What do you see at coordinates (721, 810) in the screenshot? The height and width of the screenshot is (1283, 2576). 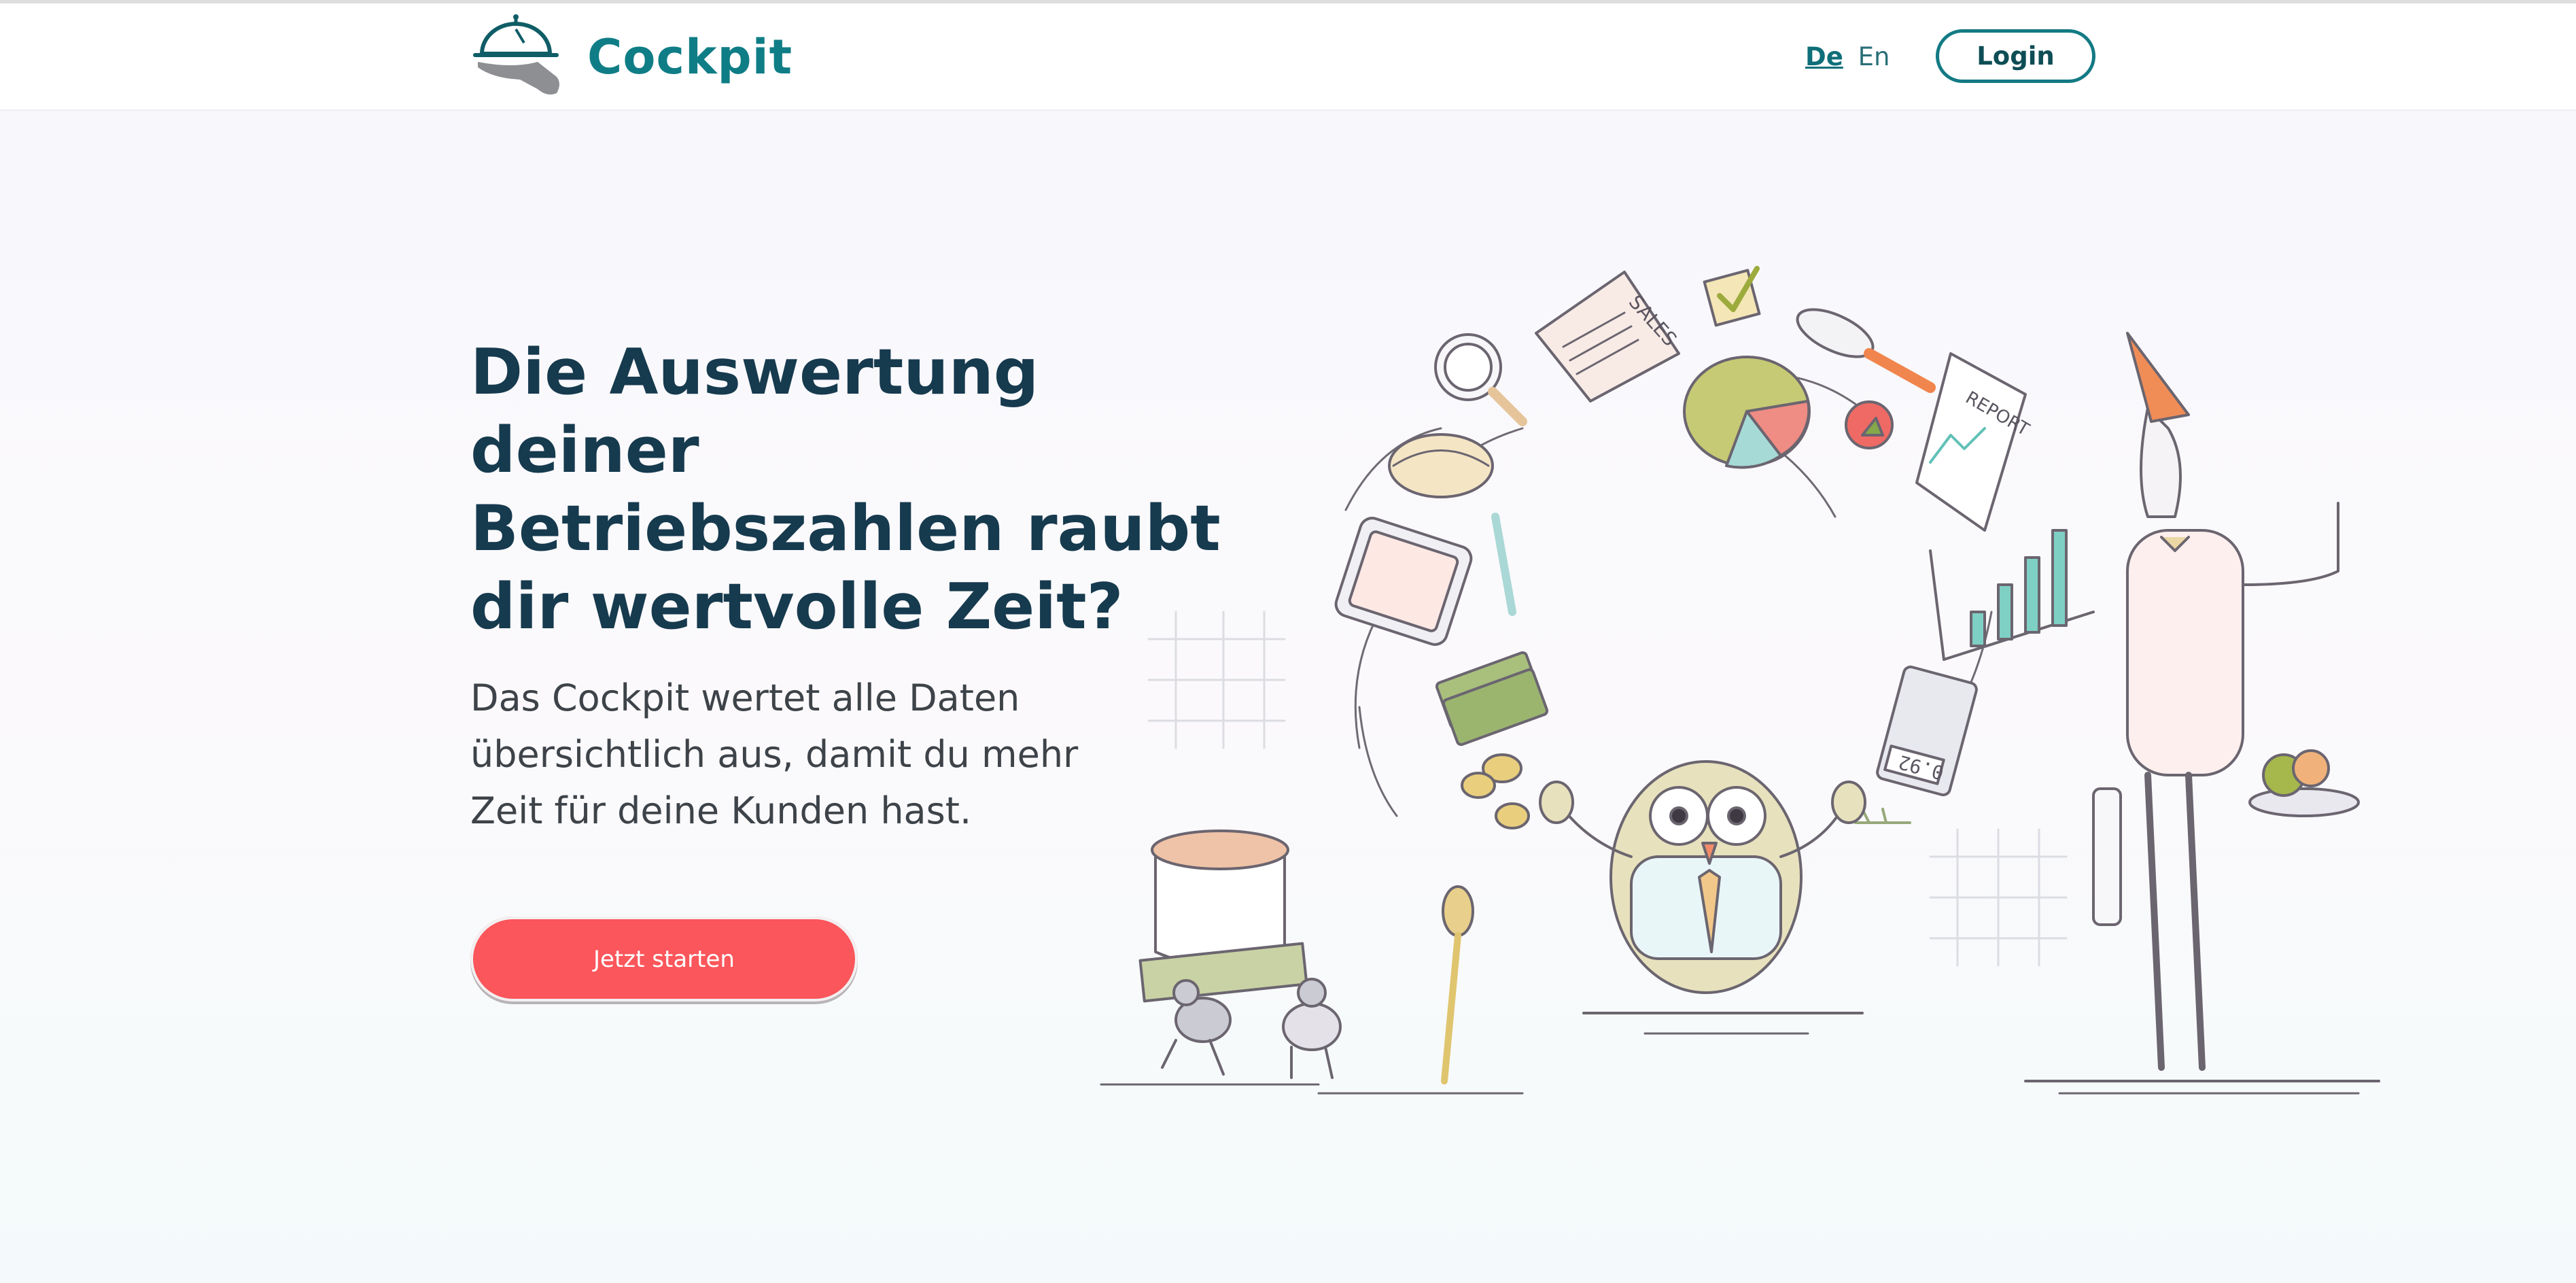 I see `subtext-line-3: Zeit für deine Kunden hast.` at bounding box center [721, 810].